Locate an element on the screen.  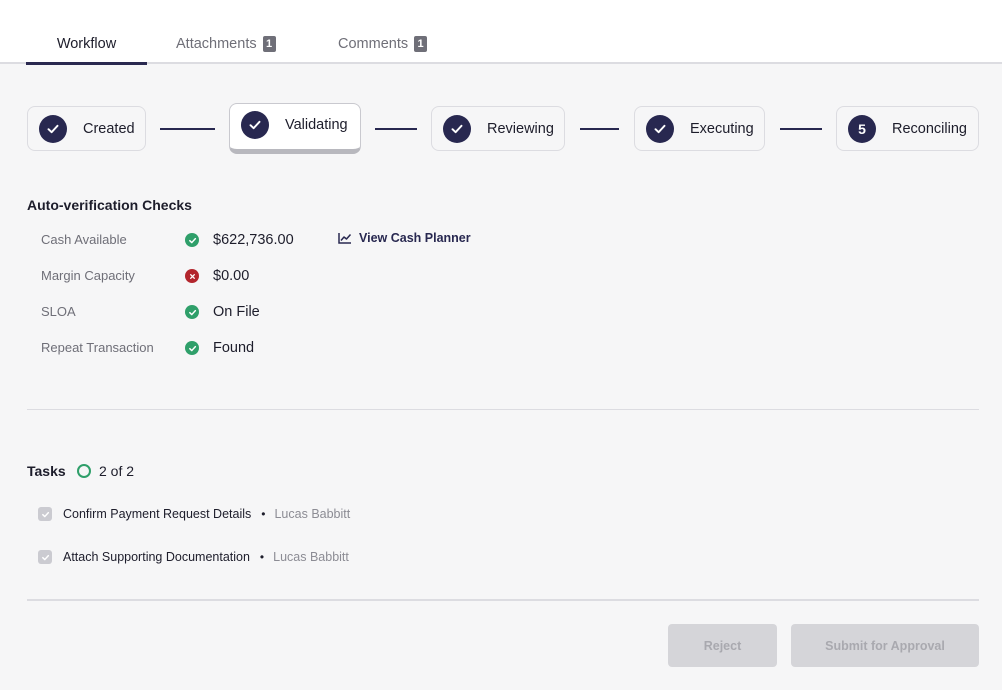
view-cash-planner-link: View Cash Planner is located at coordinates (404, 238).